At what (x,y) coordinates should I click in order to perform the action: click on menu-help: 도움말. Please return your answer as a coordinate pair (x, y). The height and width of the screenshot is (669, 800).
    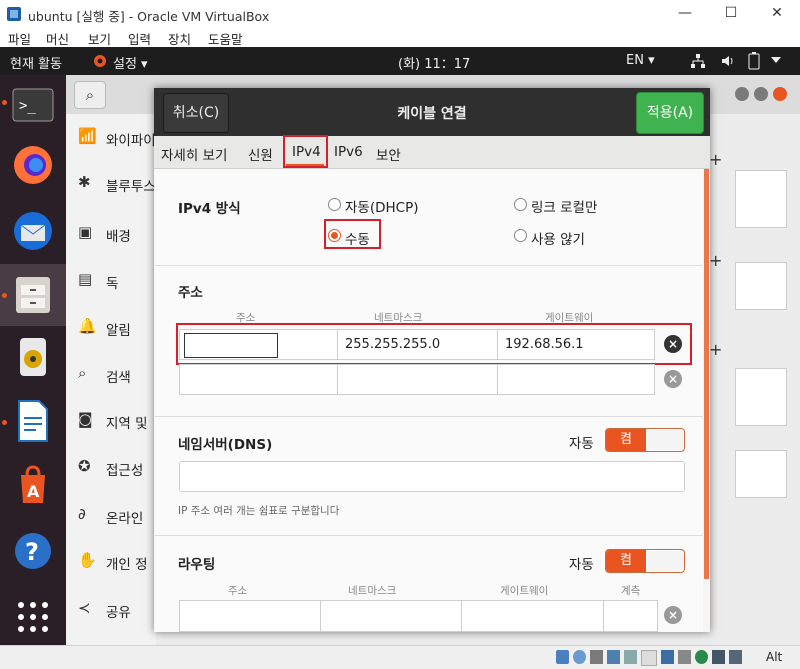
    Looking at the image, I should click on (225, 38).